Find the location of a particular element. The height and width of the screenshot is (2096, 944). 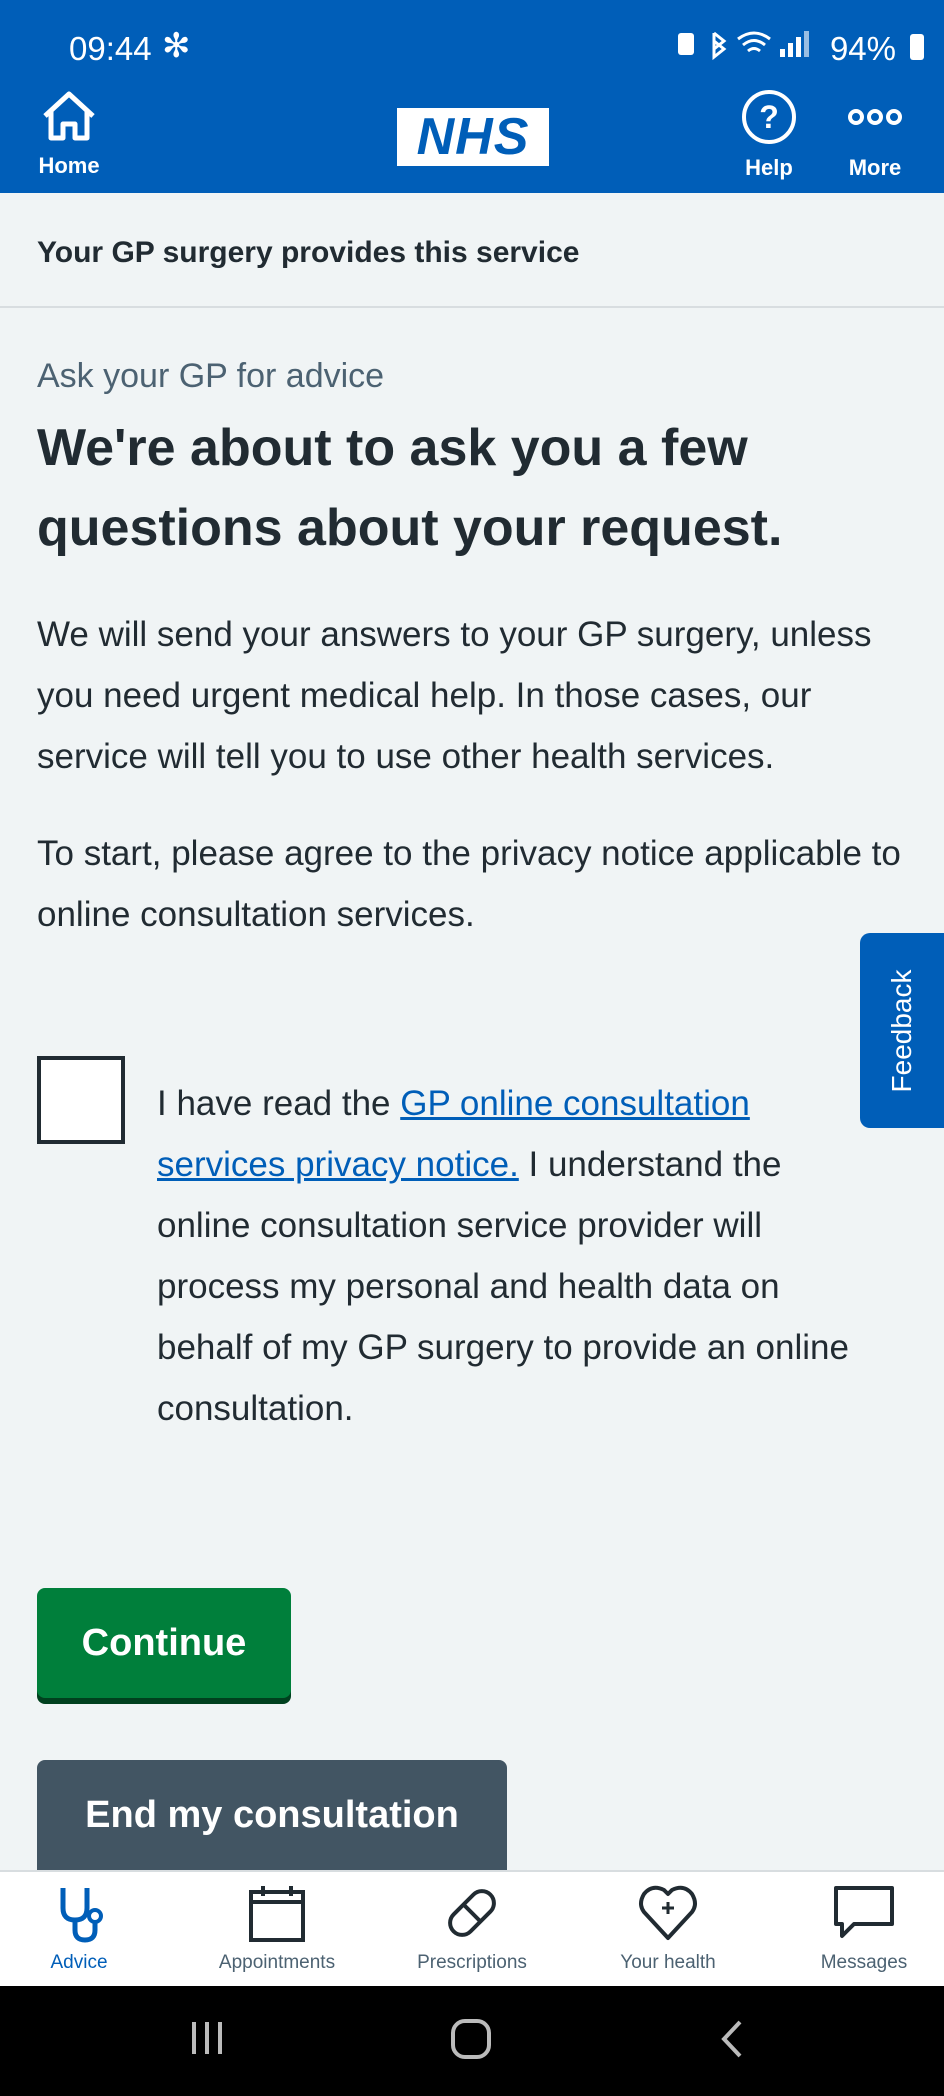

system-icons is located at coordinates (751, 48).